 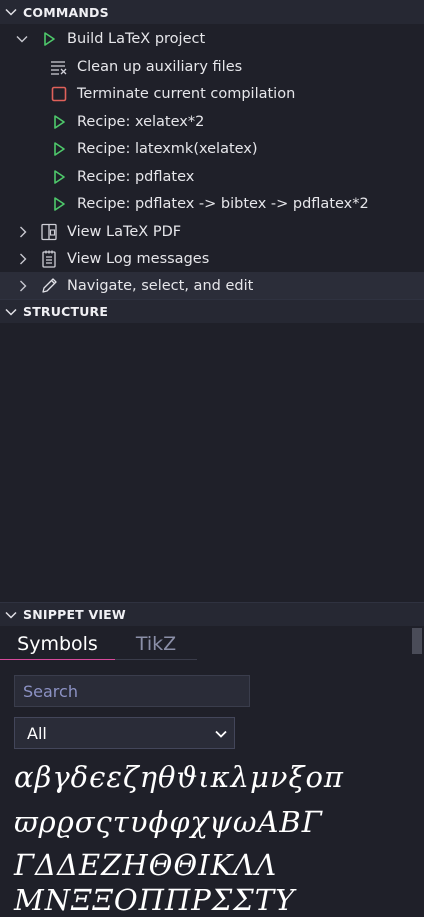 I want to click on tab-symbols-label: Symbols, so click(x=57, y=643).